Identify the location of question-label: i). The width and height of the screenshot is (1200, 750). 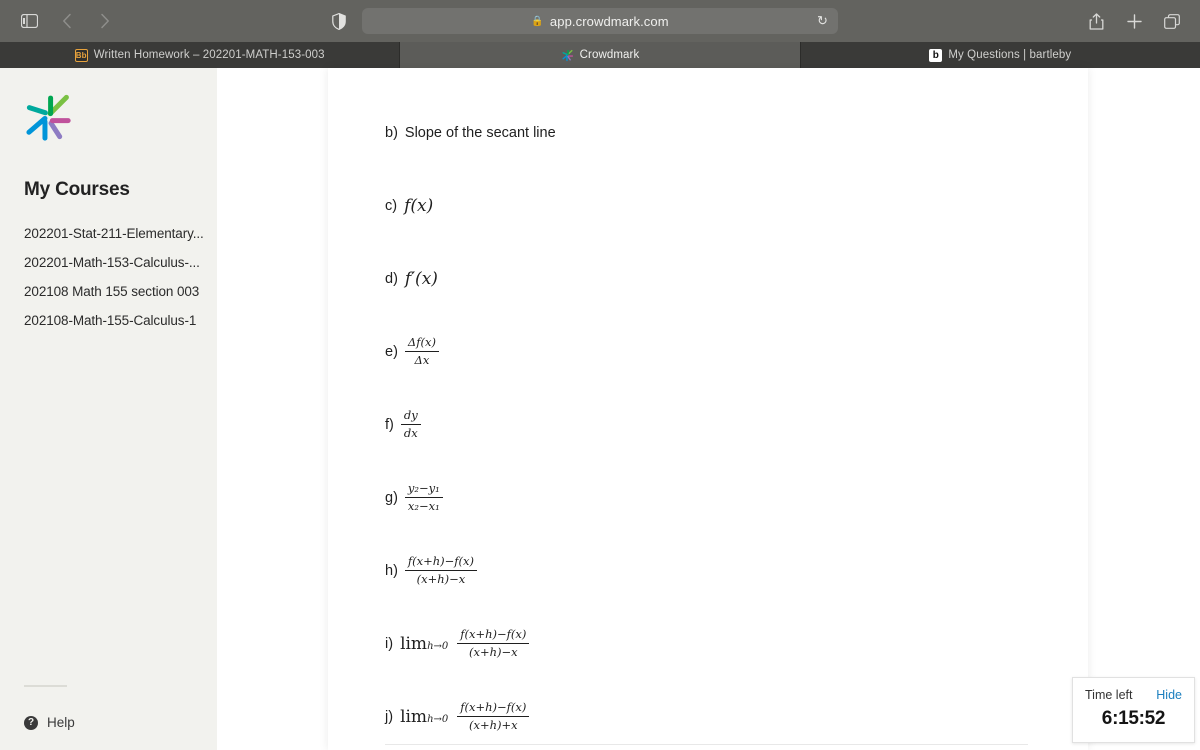
(389, 643).